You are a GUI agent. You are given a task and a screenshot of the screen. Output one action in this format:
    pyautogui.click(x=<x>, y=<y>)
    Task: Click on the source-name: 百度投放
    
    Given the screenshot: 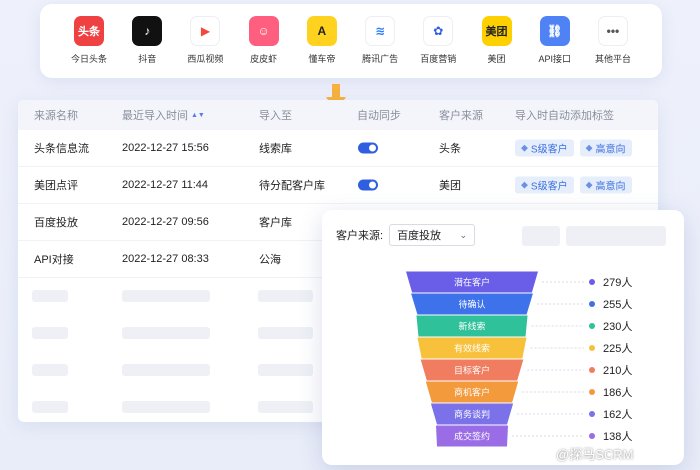 What is the action you would take?
    pyautogui.click(x=56, y=223)
    